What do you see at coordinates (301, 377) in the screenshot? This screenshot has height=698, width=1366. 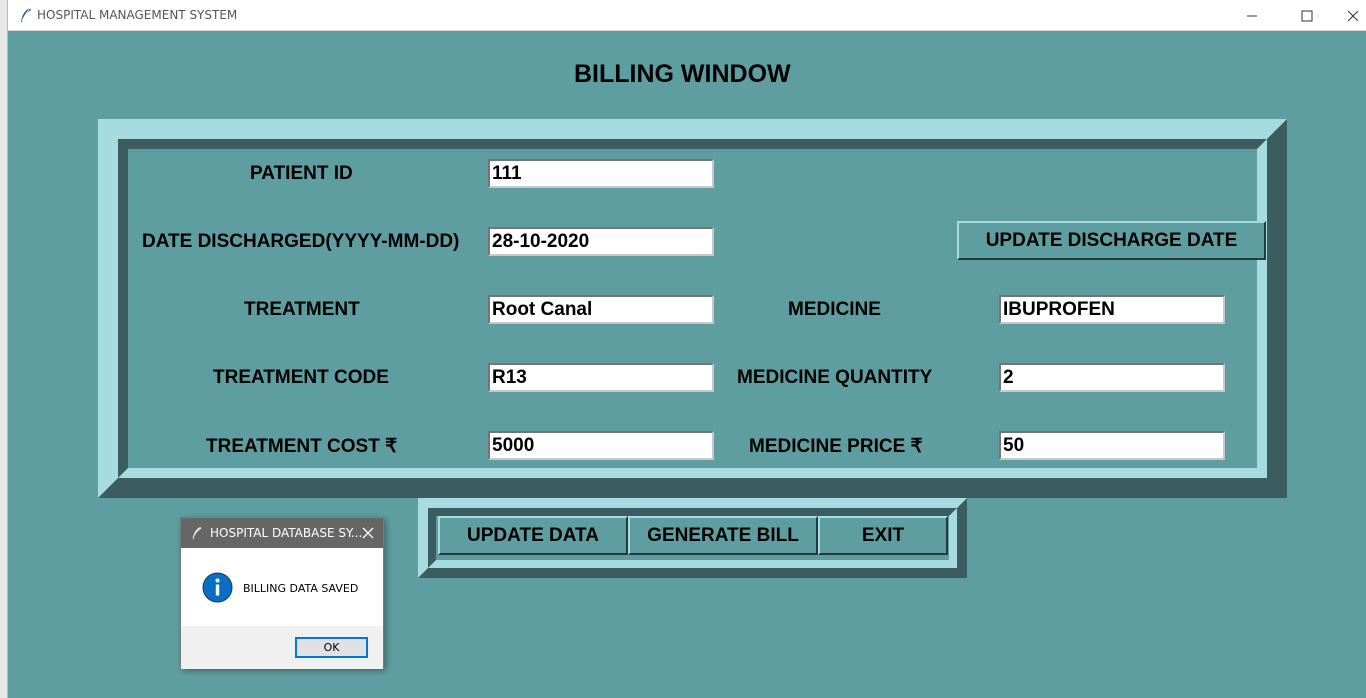 I see `treatment-code-label: TREATMENT CODE` at bounding box center [301, 377].